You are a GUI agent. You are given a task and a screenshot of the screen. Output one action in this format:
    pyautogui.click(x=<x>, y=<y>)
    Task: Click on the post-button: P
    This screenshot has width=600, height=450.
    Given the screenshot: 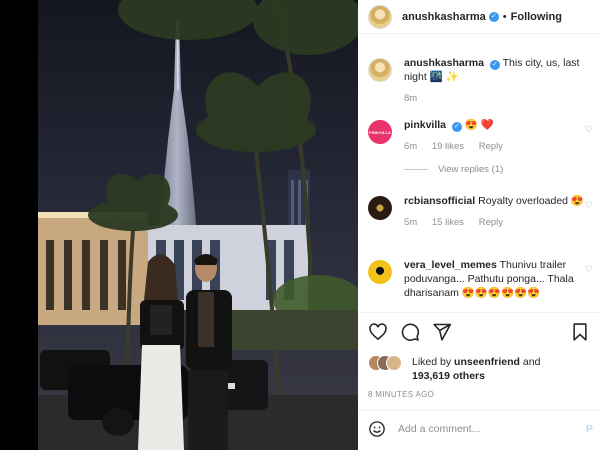 What is the action you would take?
    pyautogui.click(x=589, y=429)
    